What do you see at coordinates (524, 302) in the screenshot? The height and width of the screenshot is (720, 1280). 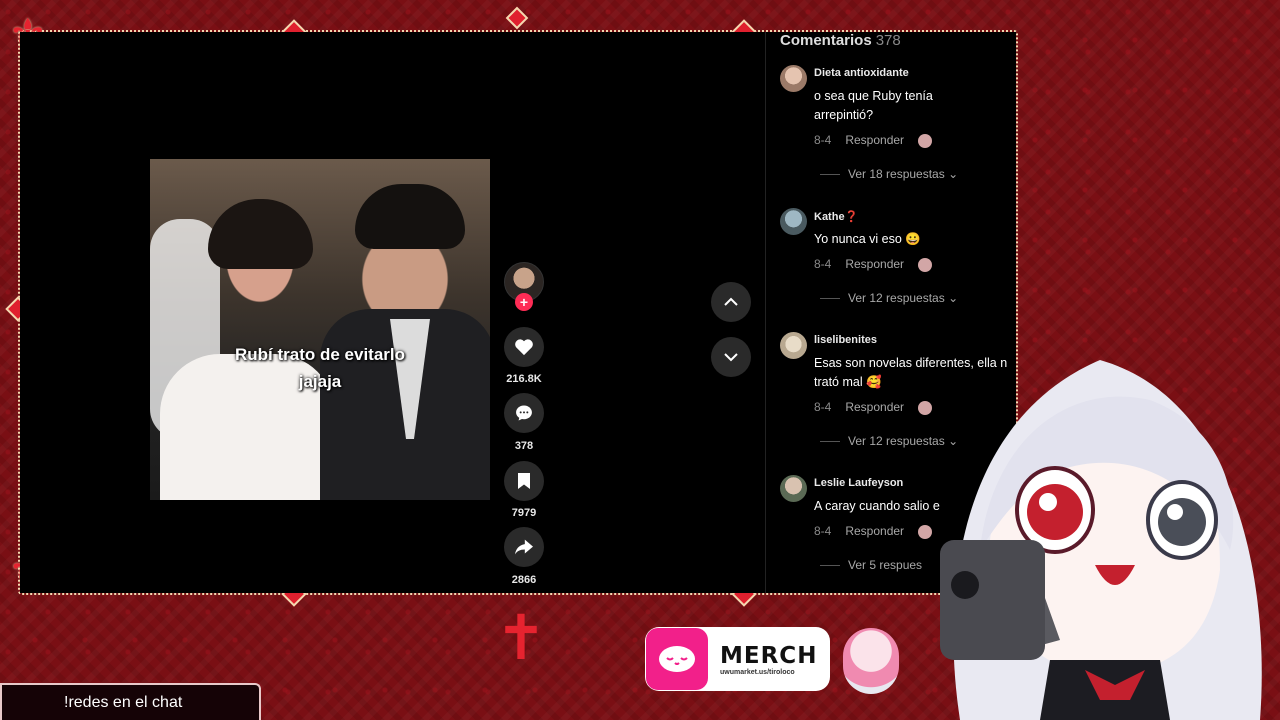 I see `follow-plus-icon: +` at bounding box center [524, 302].